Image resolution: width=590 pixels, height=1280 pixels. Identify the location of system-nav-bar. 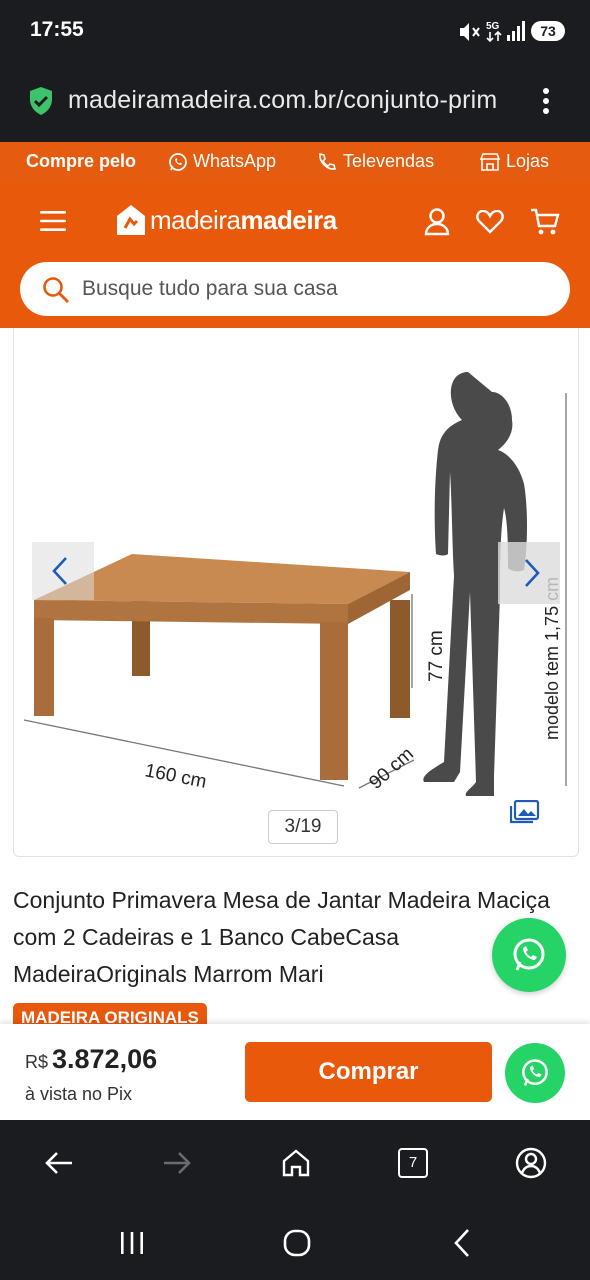
(295, 1243).